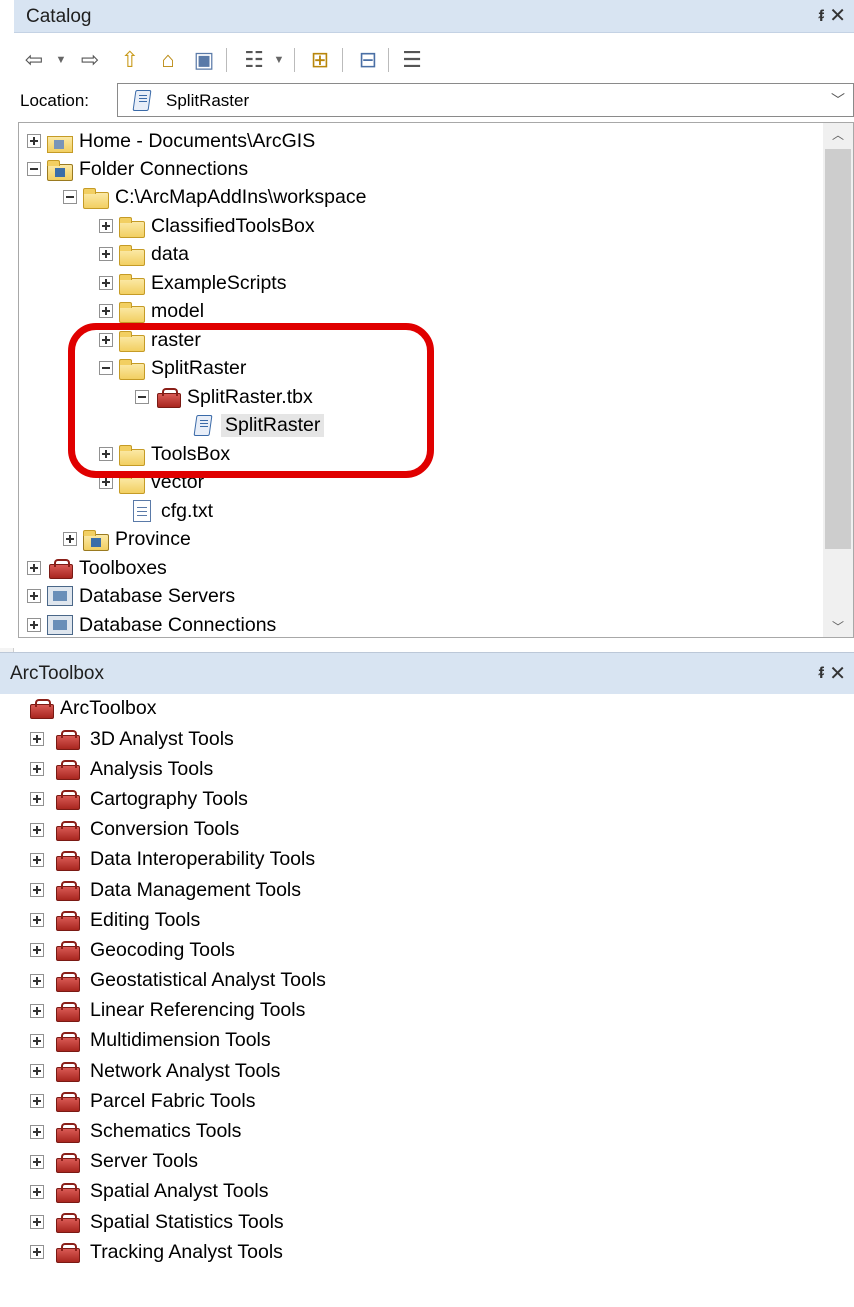  Describe the element at coordinates (219, 282) in the screenshot. I see `tree-item-label: ExampleScripts` at that location.